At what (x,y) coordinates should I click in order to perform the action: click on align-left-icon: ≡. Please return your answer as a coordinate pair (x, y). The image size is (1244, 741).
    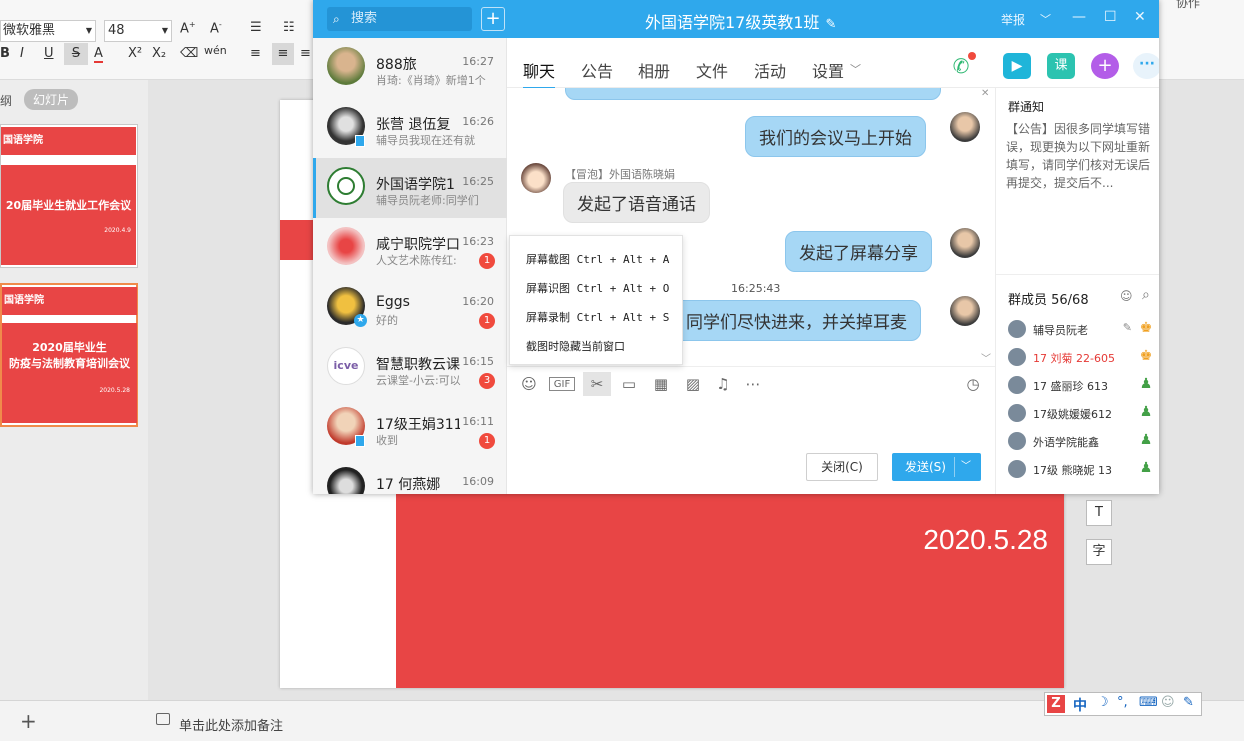
    Looking at the image, I should click on (255, 53).